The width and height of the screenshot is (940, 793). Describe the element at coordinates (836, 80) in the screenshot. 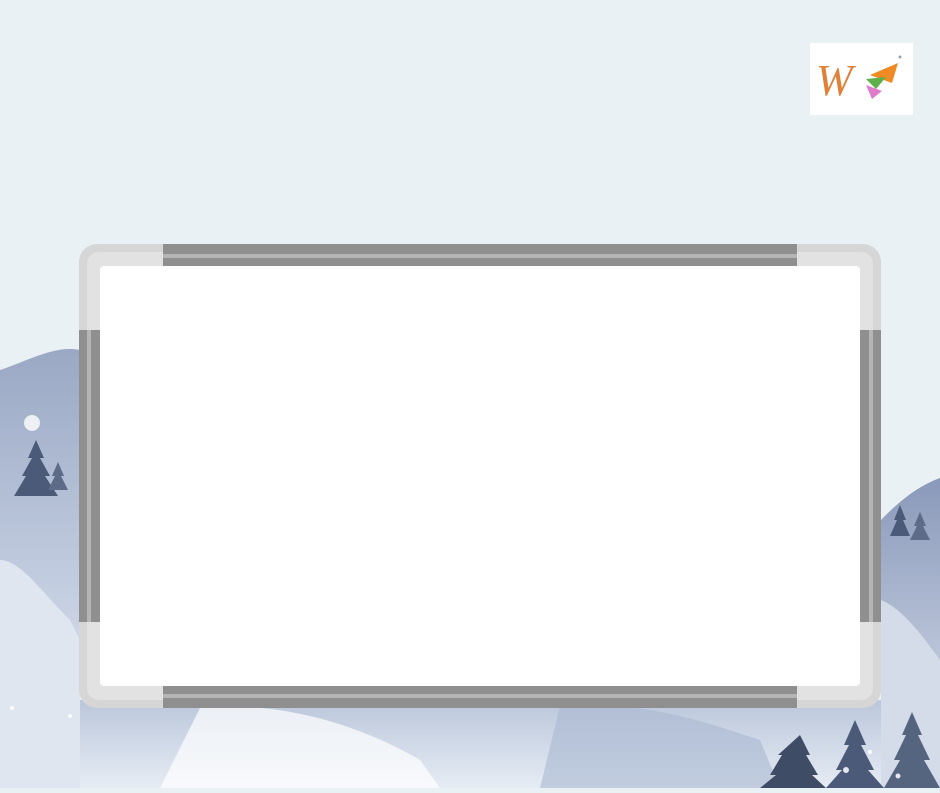

I see `logo-letter: W` at that location.